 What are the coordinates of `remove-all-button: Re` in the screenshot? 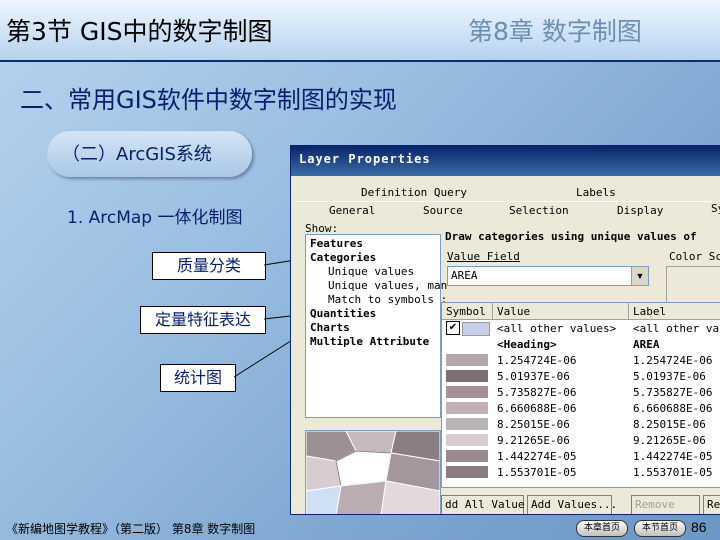 It's located at (711, 504).